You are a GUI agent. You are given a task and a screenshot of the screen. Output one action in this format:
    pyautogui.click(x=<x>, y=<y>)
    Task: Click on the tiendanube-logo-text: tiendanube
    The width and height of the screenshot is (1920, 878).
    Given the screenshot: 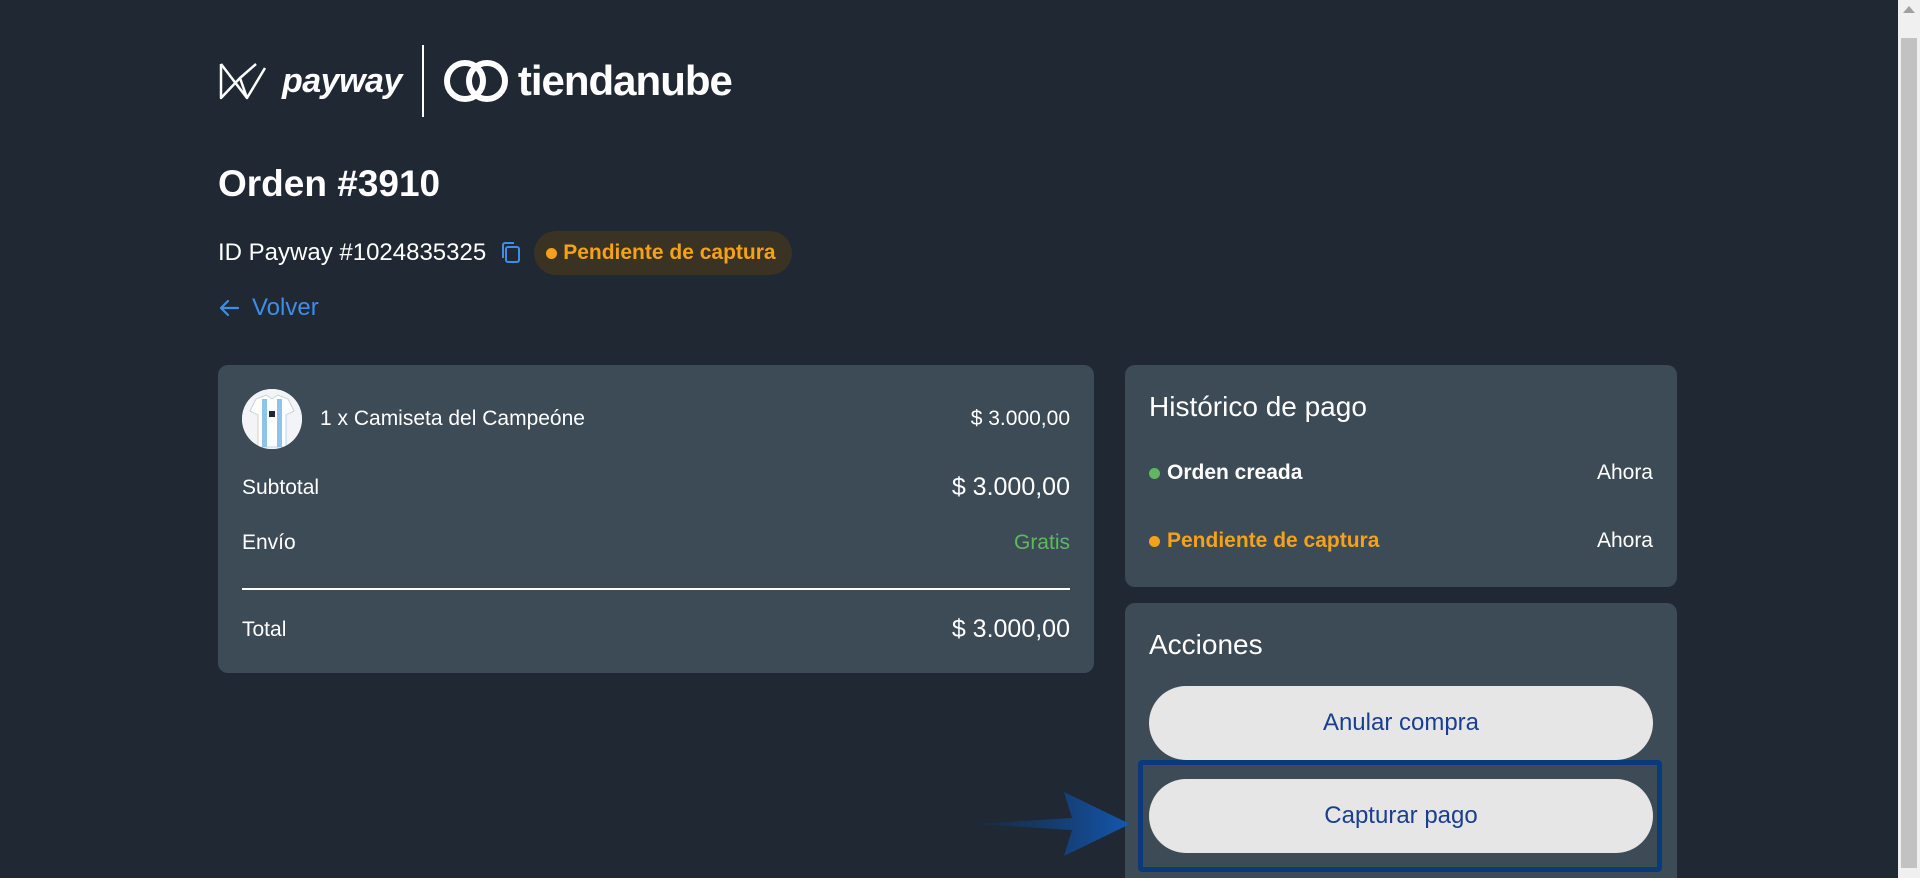 What is the action you would take?
    pyautogui.click(x=625, y=80)
    